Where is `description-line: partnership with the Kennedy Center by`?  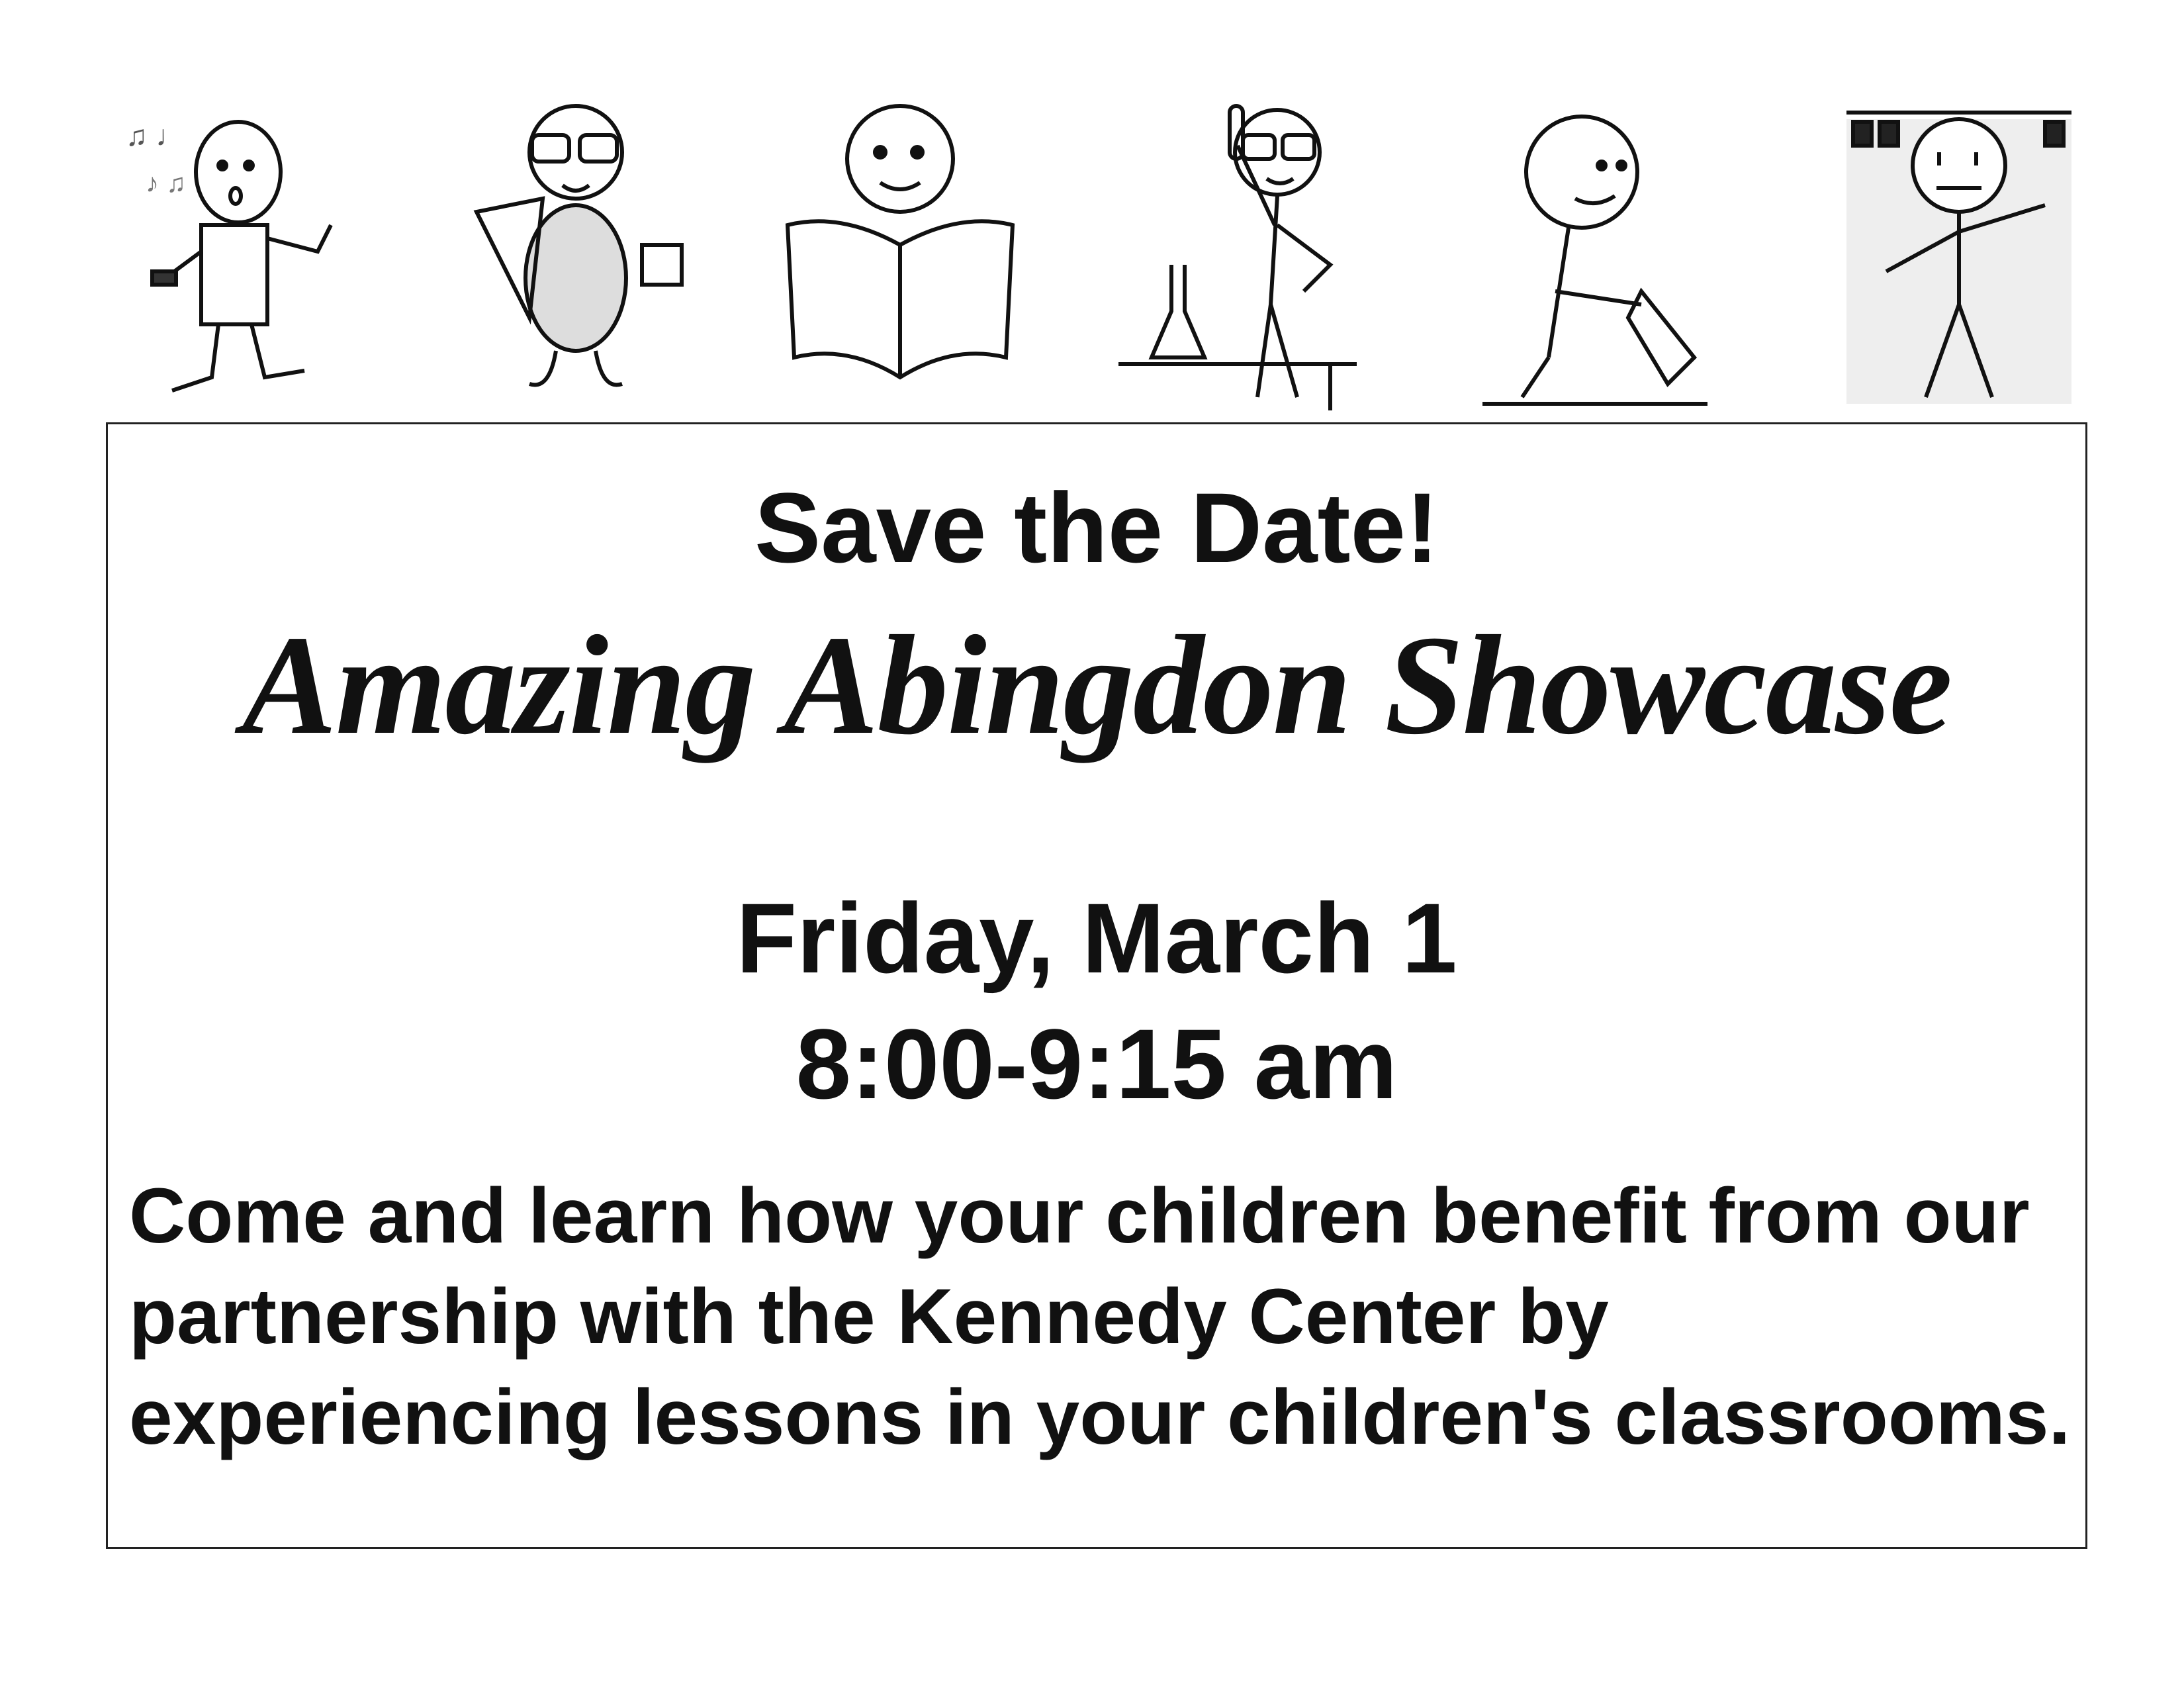 description-line: partnership with the Kennedy Center by is located at coordinates (869, 1316).